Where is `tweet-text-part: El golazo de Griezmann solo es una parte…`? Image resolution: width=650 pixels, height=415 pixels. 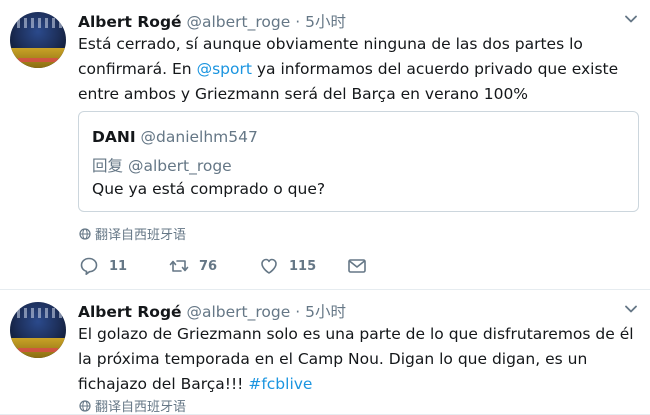 tweet-text-part: El golazo de Griezmann solo es una parte… is located at coordinates (356, 359).